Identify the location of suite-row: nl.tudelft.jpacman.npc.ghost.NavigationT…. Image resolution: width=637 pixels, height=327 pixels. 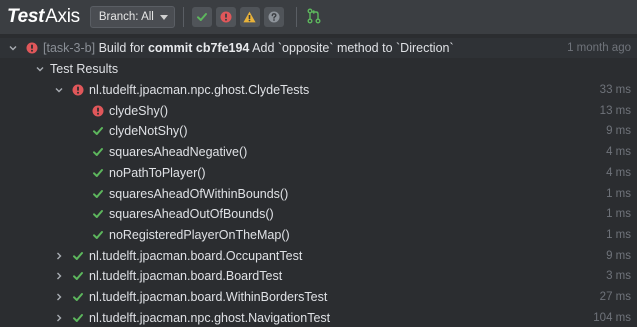
(318, 317).